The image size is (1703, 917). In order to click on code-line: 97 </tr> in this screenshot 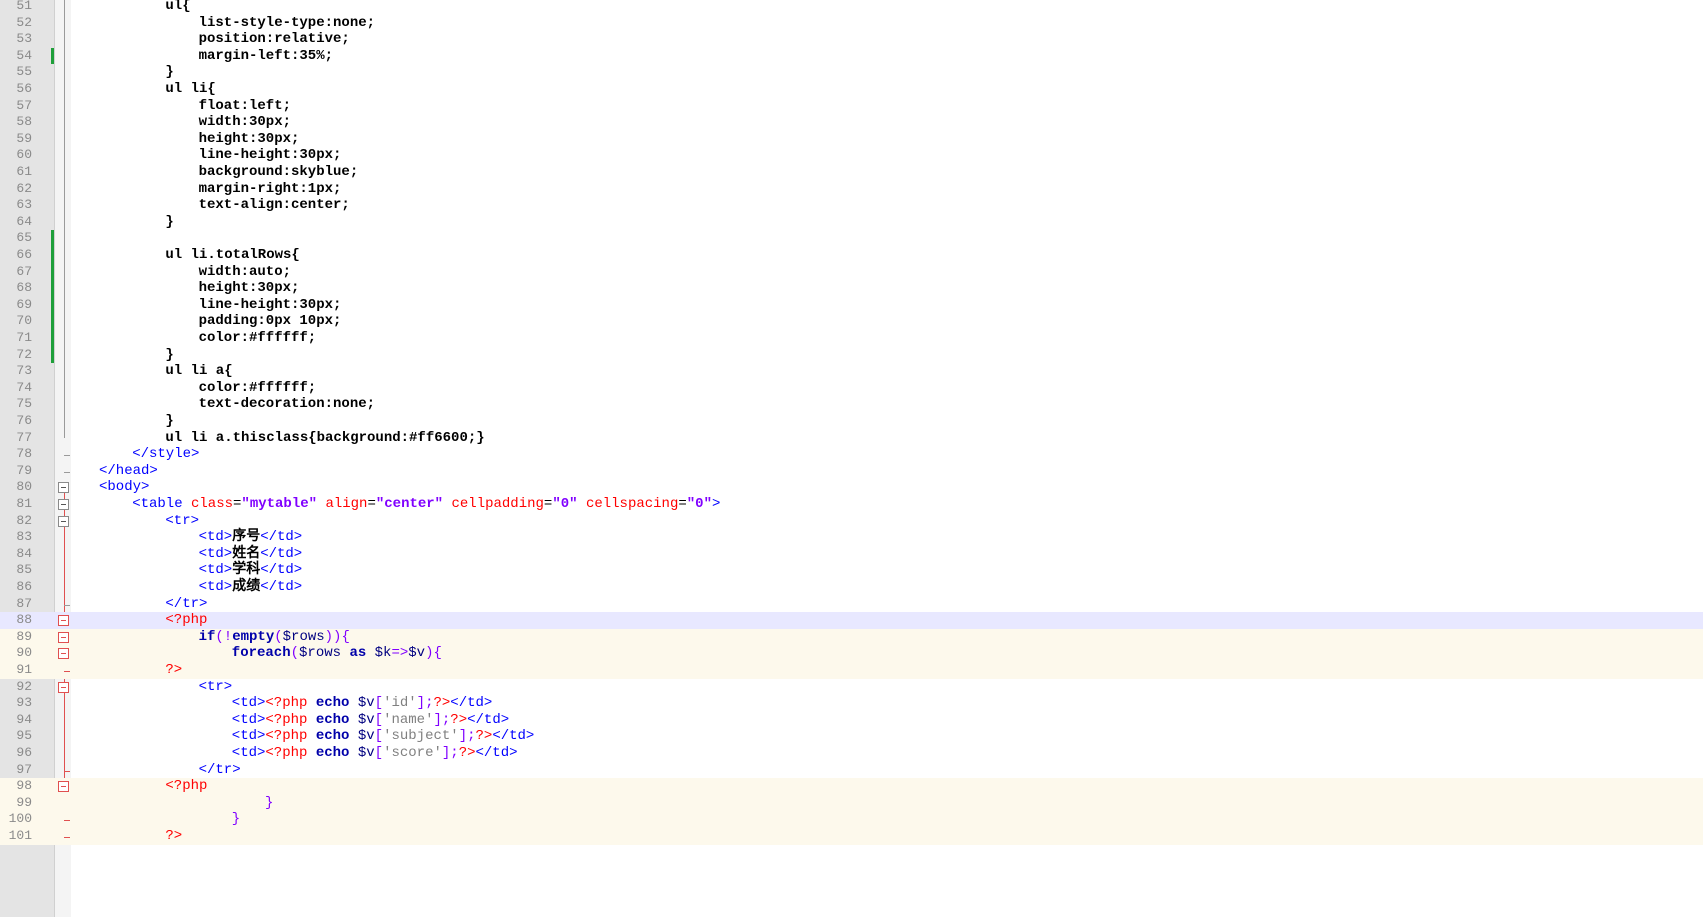, I will do `click(851, 770)`.